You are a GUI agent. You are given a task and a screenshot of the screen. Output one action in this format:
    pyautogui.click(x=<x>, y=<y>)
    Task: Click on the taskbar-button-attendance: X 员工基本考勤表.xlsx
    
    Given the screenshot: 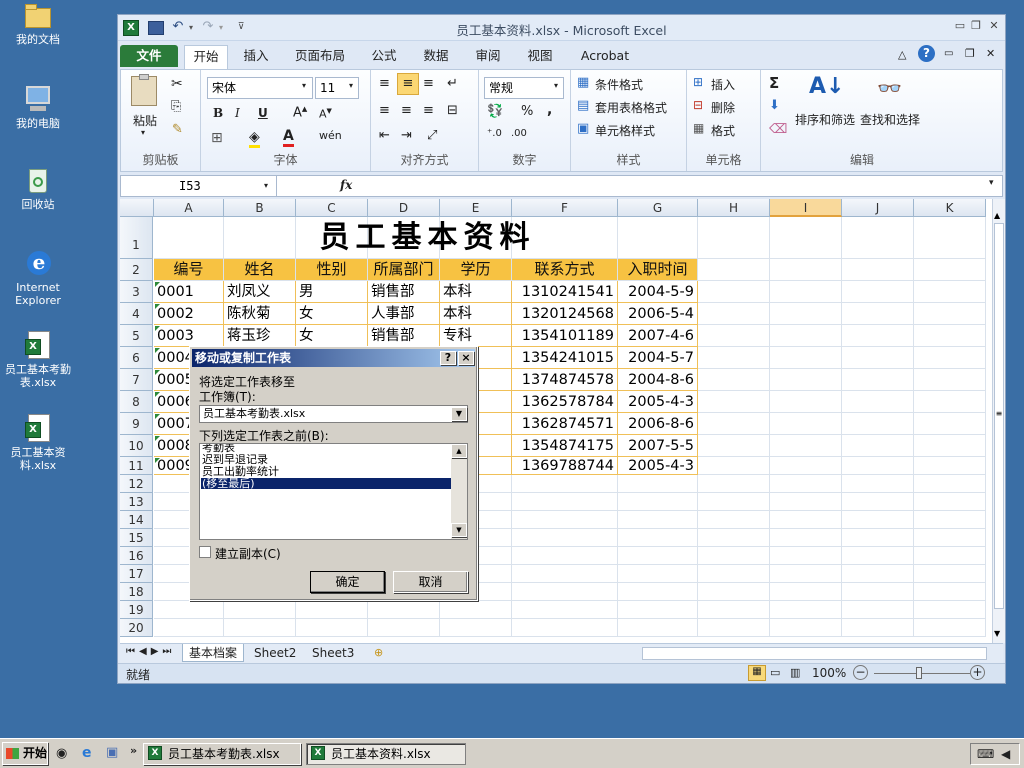 What is the action you would take?
    pyautogui.click(x=222, y=754)
    